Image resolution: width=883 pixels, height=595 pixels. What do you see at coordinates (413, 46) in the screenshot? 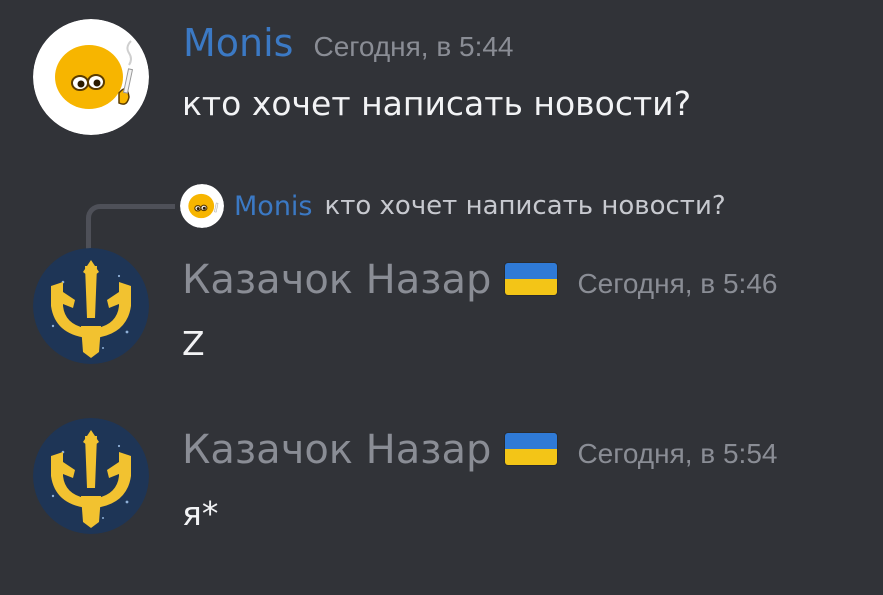
I see `message-timestamp: Сегодня, в 5:44` at bounding box center [413, 46].